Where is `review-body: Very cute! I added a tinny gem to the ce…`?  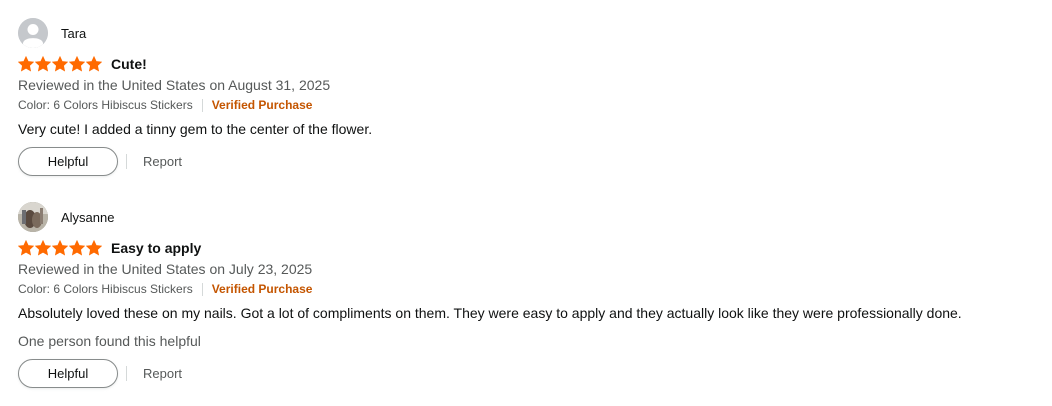 review-body: Very cute! I added a tinny gem to the ce… is located at coordinates (195, 129).